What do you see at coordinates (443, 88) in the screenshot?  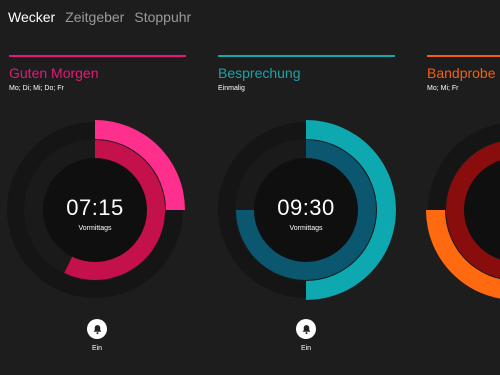 I see `alarm-days: Mo; Mi; Fr` at bounding box center [443, 88].